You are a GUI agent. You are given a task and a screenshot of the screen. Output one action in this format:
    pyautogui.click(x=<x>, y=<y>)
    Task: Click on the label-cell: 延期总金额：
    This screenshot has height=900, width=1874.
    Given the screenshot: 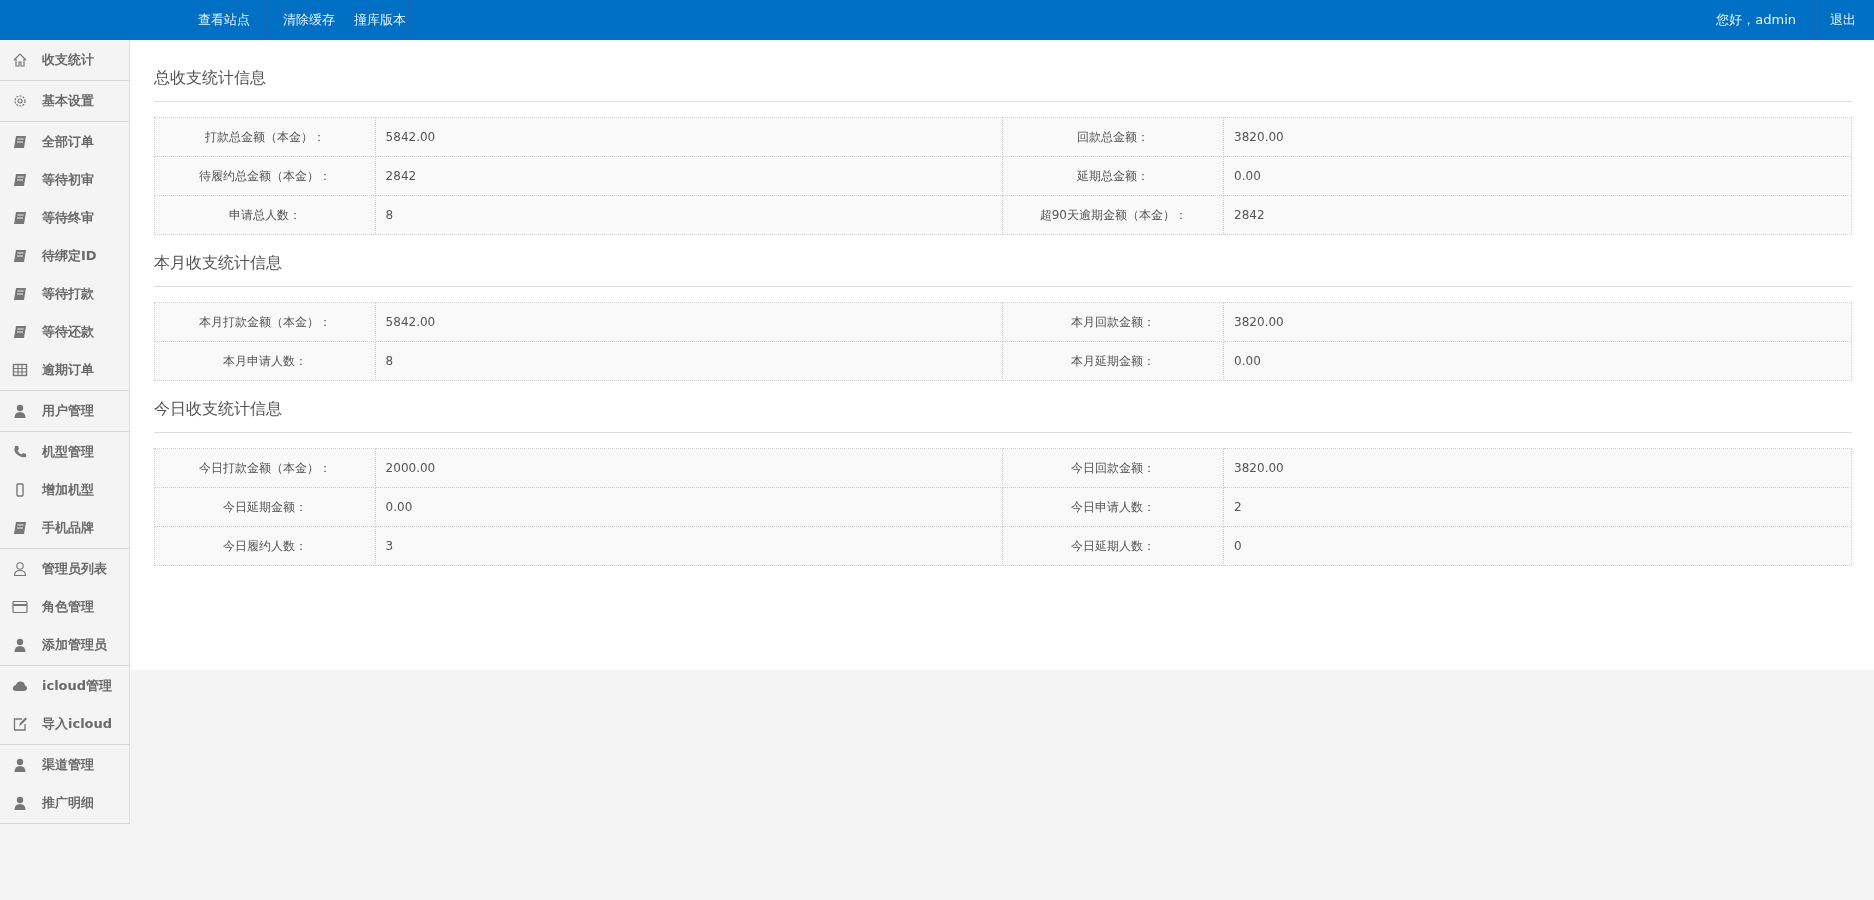 What is the action you would take?
    pyautogui.click(x=1113, y=176)
    